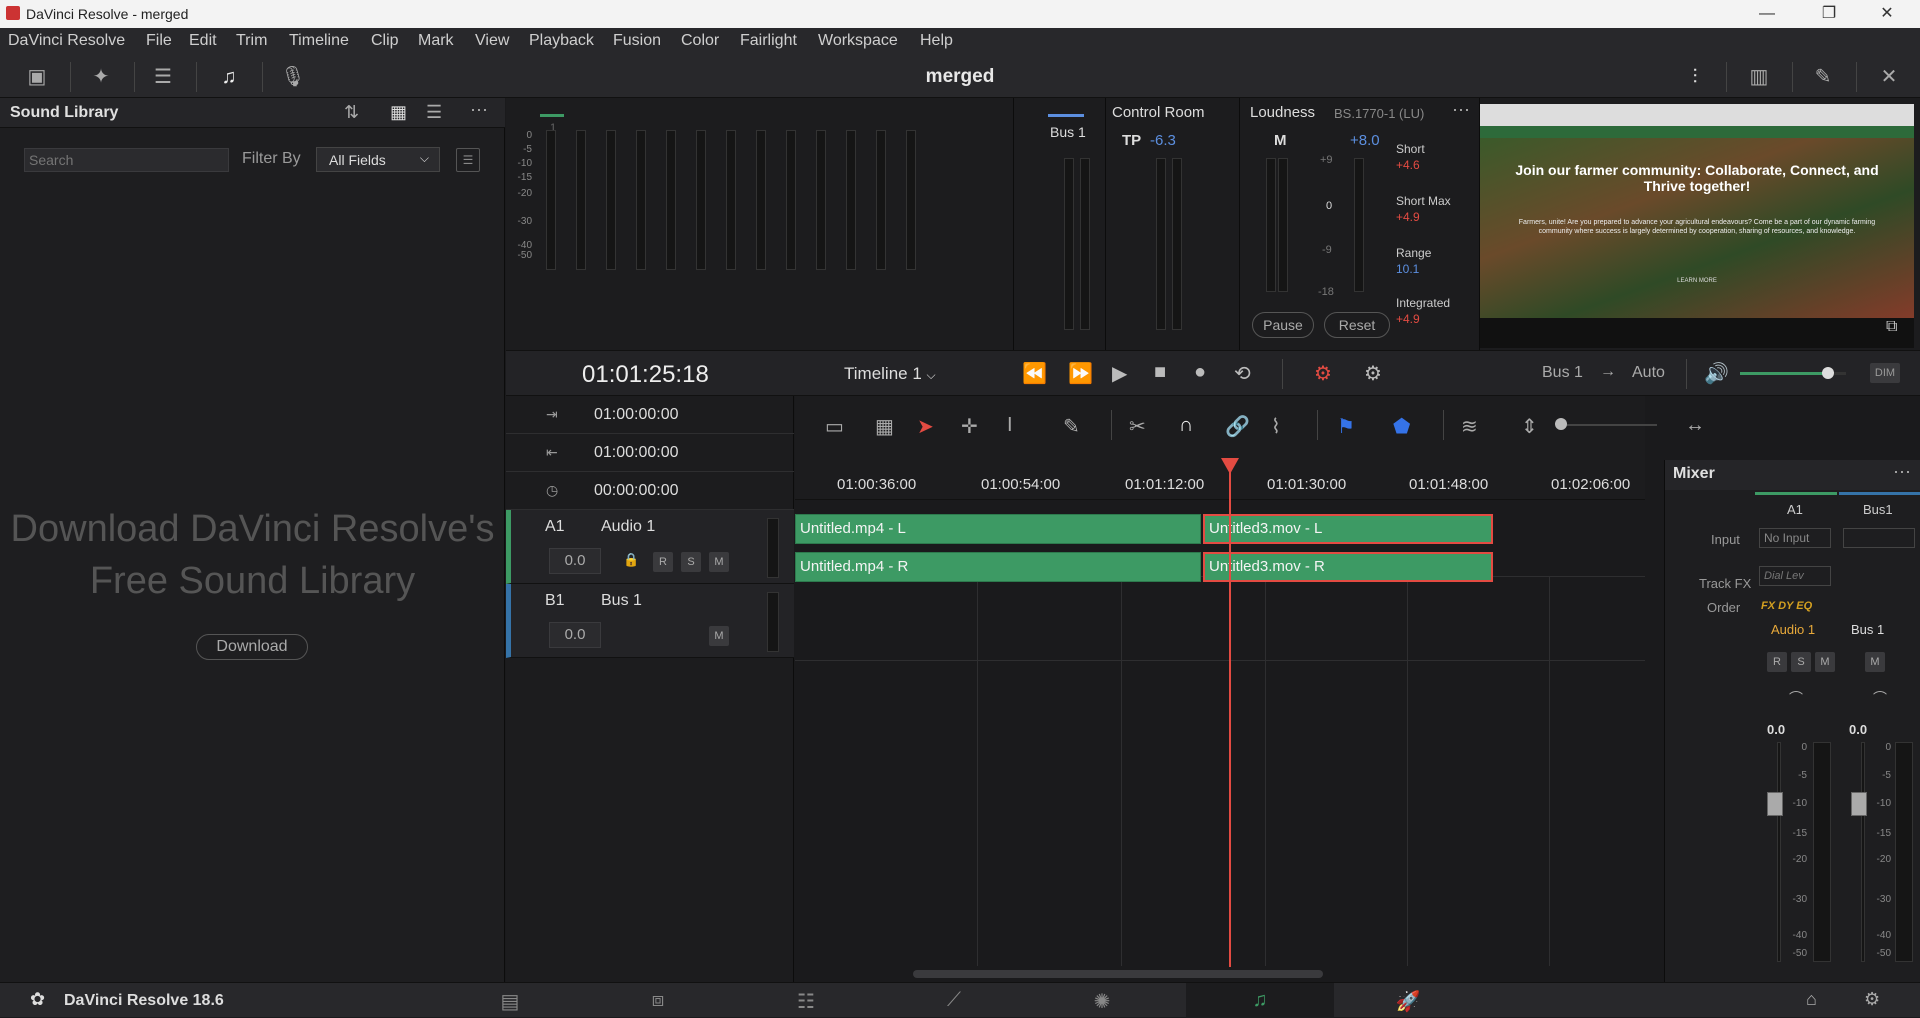 This screenshot has height=1018, width=1920. I want to click on marker-icon: ⬟, so click(1401, 426).